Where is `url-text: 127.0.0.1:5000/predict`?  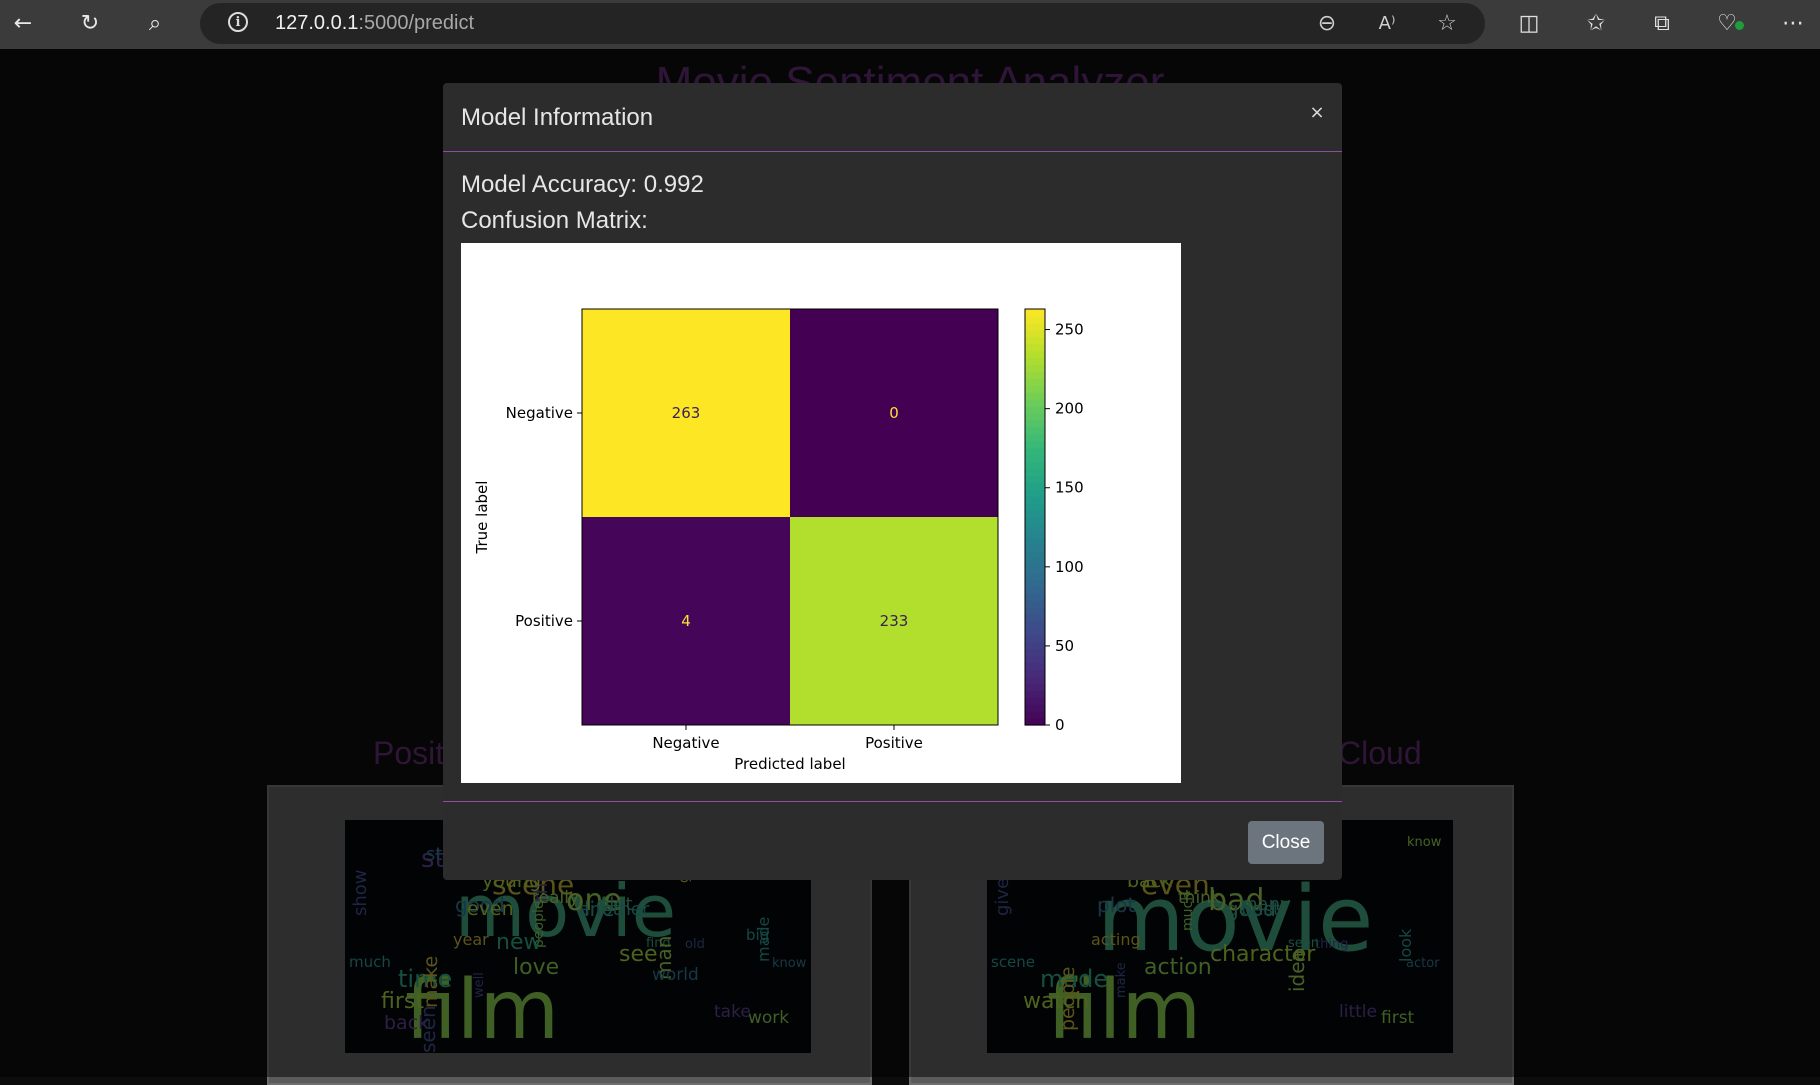
url-text: 127.0.0.1:5000/predict is located at coordinates (374, 23).